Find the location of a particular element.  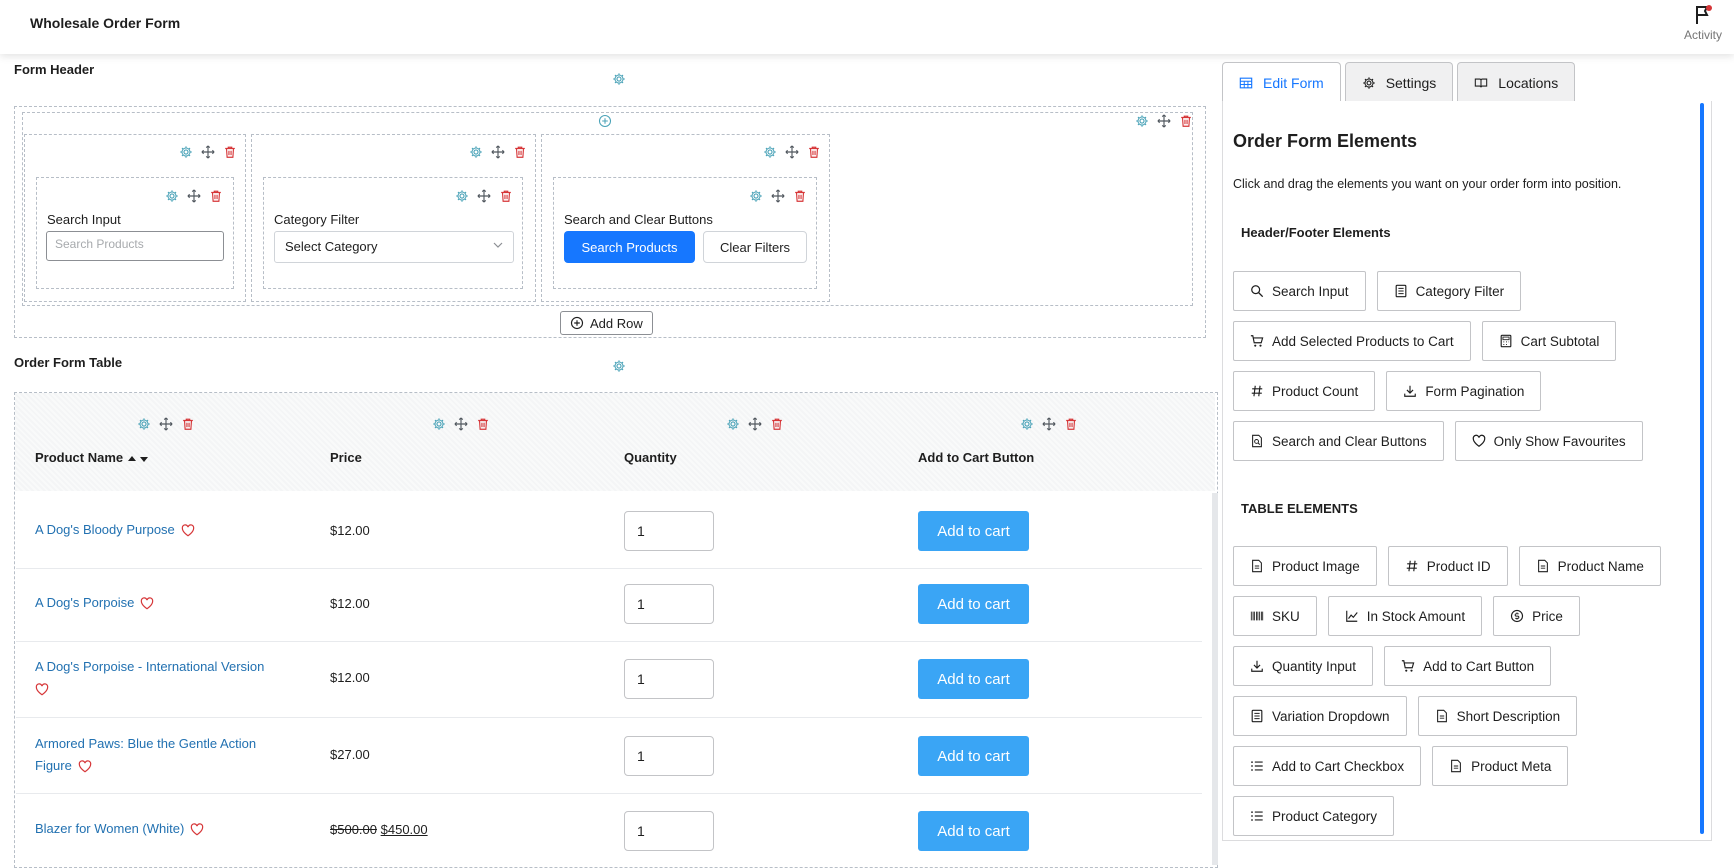

column-header-quantity: Quantity is located at coordinates (650, 457).